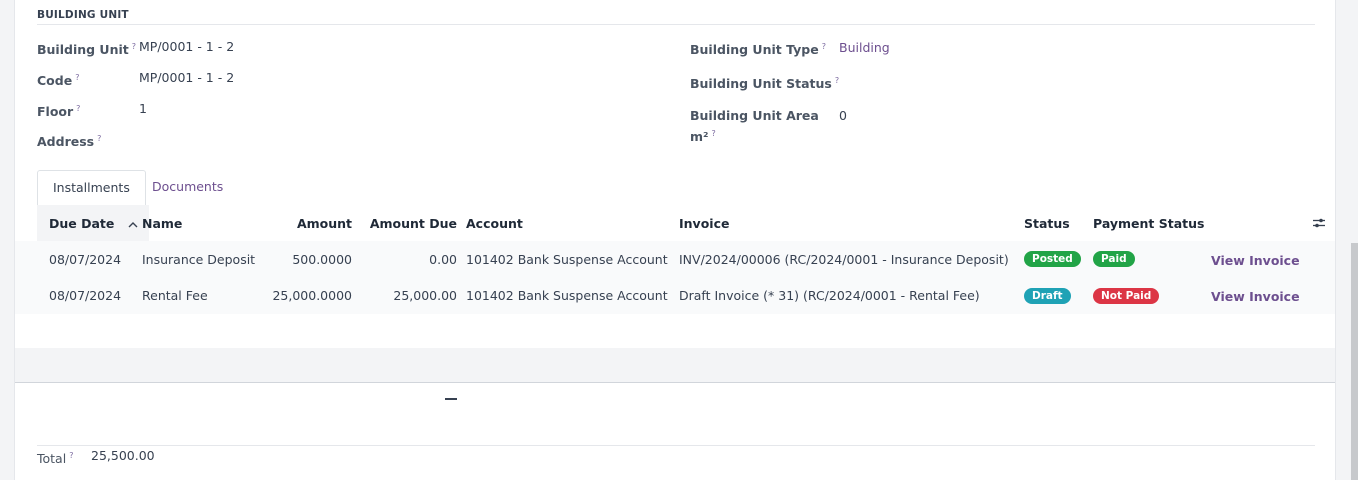 The width and height of the screenshot is (1358, 480). What do you see at coordinates (143, 108) in the screenshot?
I see `floor-value: 1` at bounding box center [143, 108].